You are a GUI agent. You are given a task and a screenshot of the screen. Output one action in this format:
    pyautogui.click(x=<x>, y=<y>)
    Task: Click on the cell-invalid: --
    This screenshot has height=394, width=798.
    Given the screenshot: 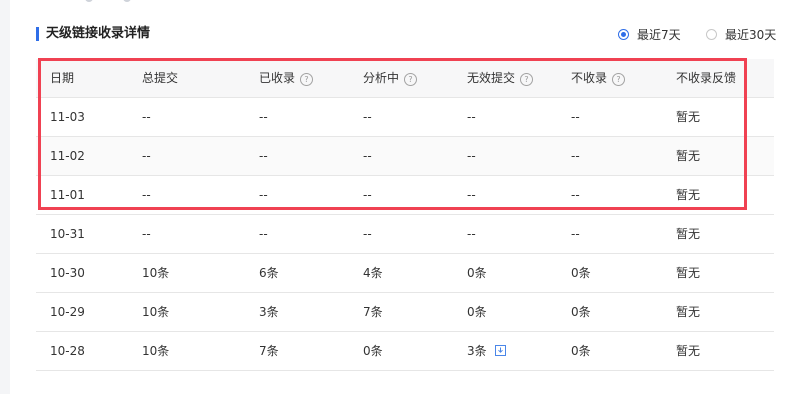 What is the action you would take?
    pyautogui.click(x=471, y=234)
    